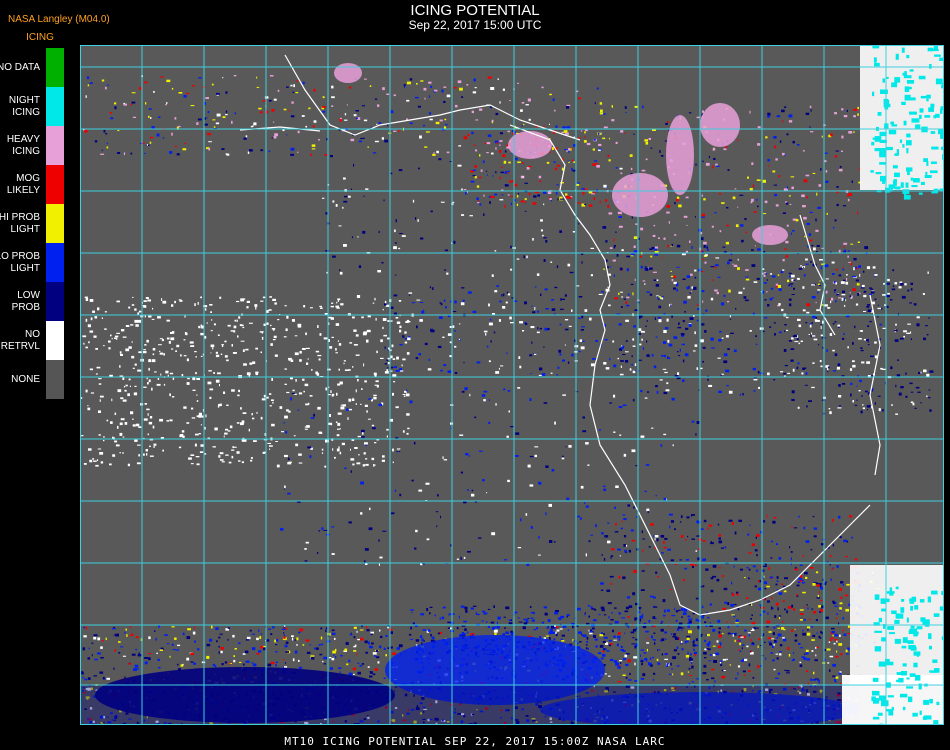 This screenshot has width=950, height=750. Describe the element at coordinates (25, 301) in the screenshot. I see `legend-label: LOW PROB` at that location.